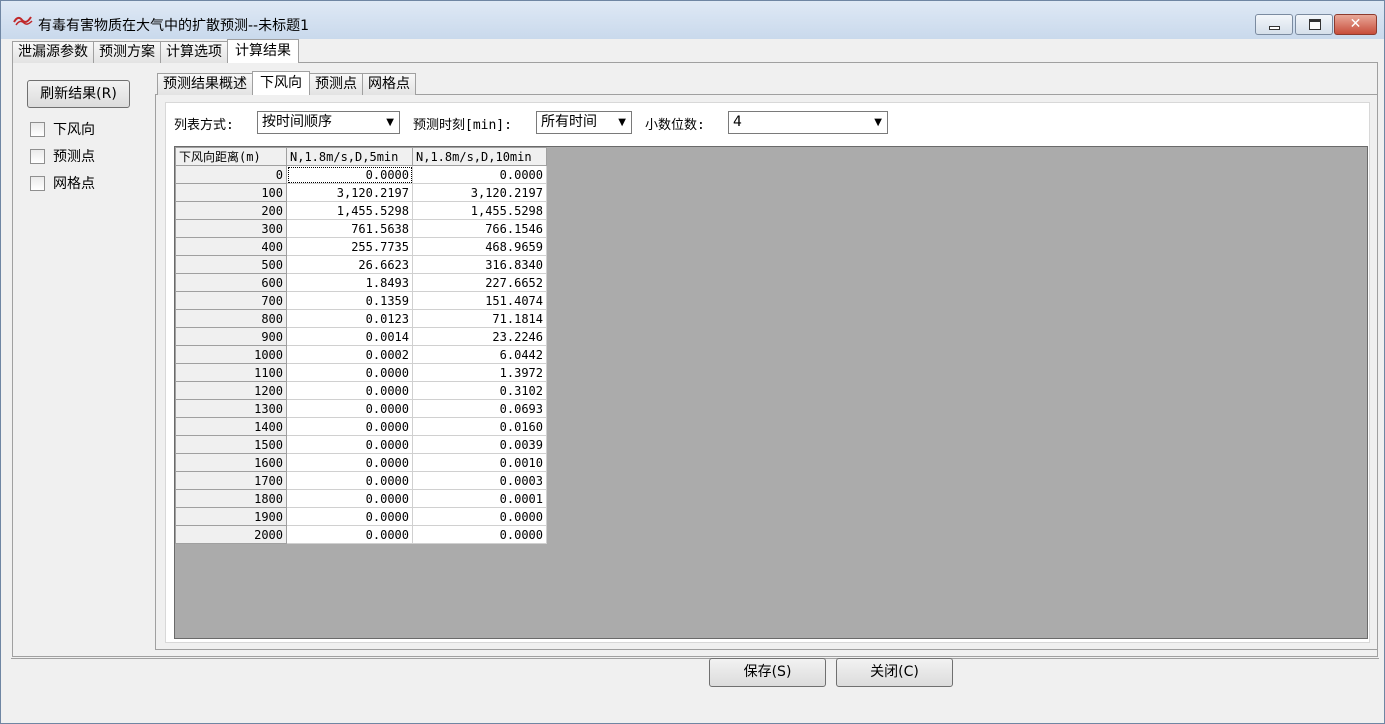 This screenshot has width=1385, height=724. Describe the element at coordinates (479, 354) in the screenshot. I see `table-cell: 6.0442` at that location.